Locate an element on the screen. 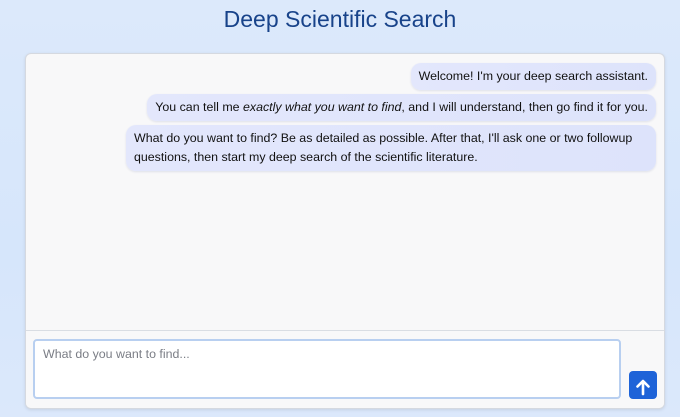  arrow-up-icon is located at coordinates (643, 387).